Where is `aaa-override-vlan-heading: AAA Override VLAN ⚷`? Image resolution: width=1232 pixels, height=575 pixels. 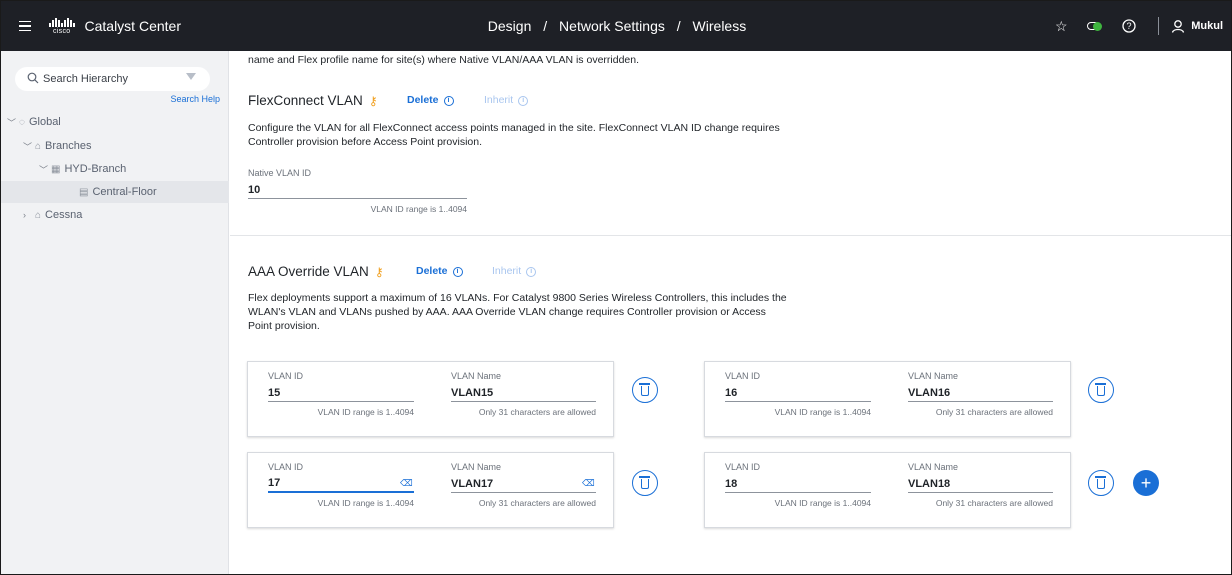 aaa-override-vlan-heading: AAA Override VLAN ⚷ is located at coordinates (316, 271).